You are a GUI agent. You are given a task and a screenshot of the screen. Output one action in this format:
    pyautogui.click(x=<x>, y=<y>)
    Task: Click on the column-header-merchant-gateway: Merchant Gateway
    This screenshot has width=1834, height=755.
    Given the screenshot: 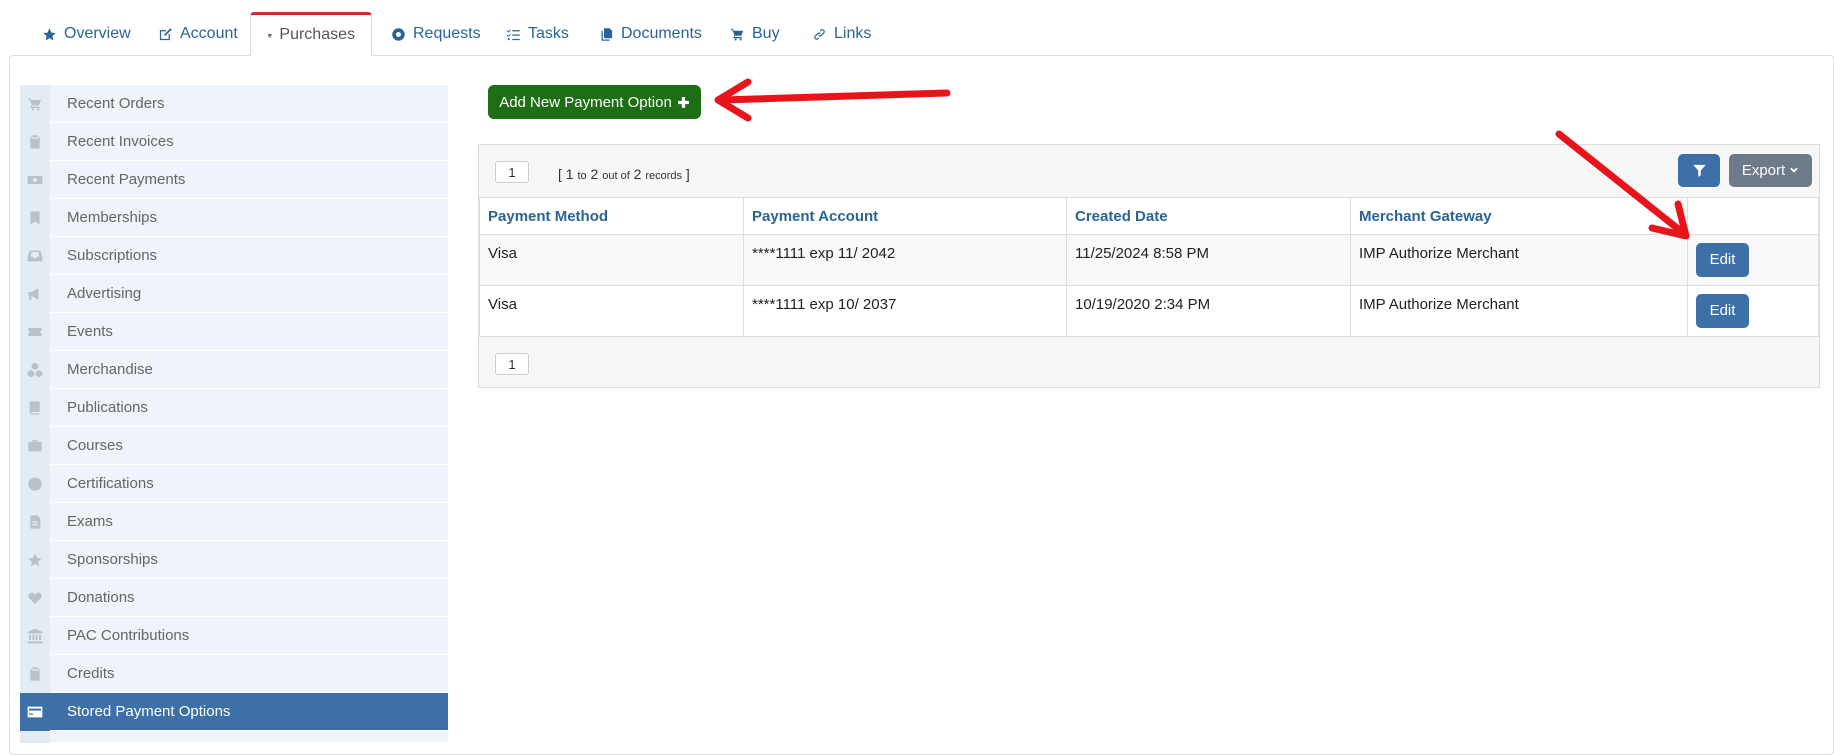 What is the action you would take?
    pyautogui.click(x=1519, y=216)
    